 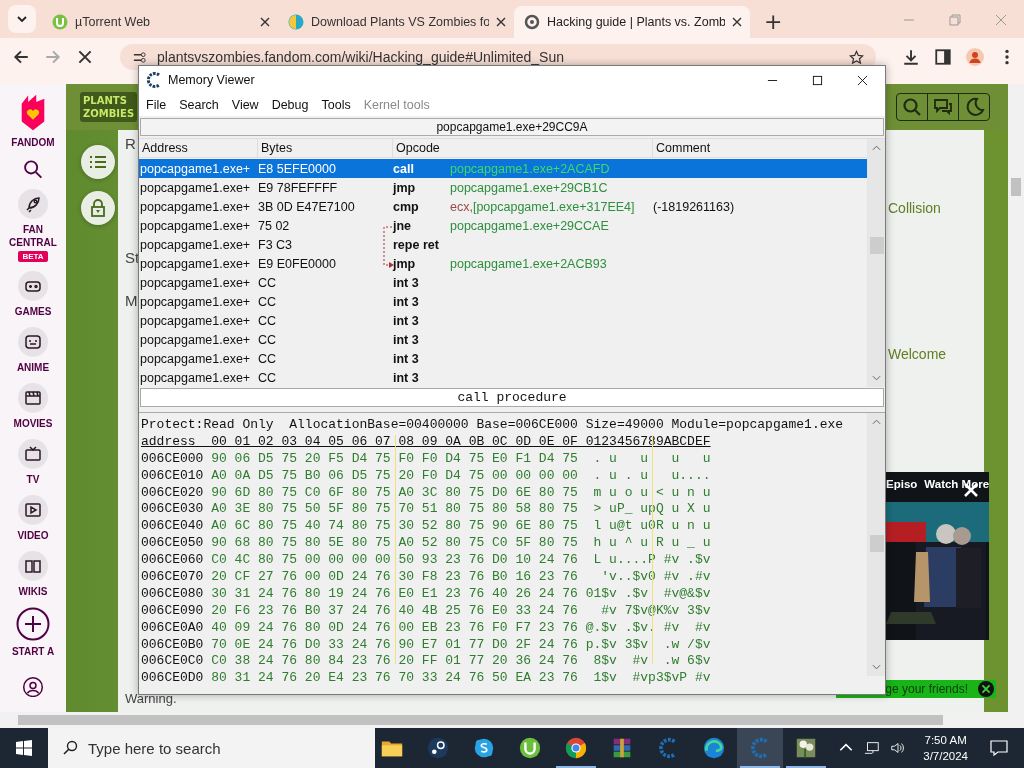 I want to click on network-icon, so click(x=872, y=748).